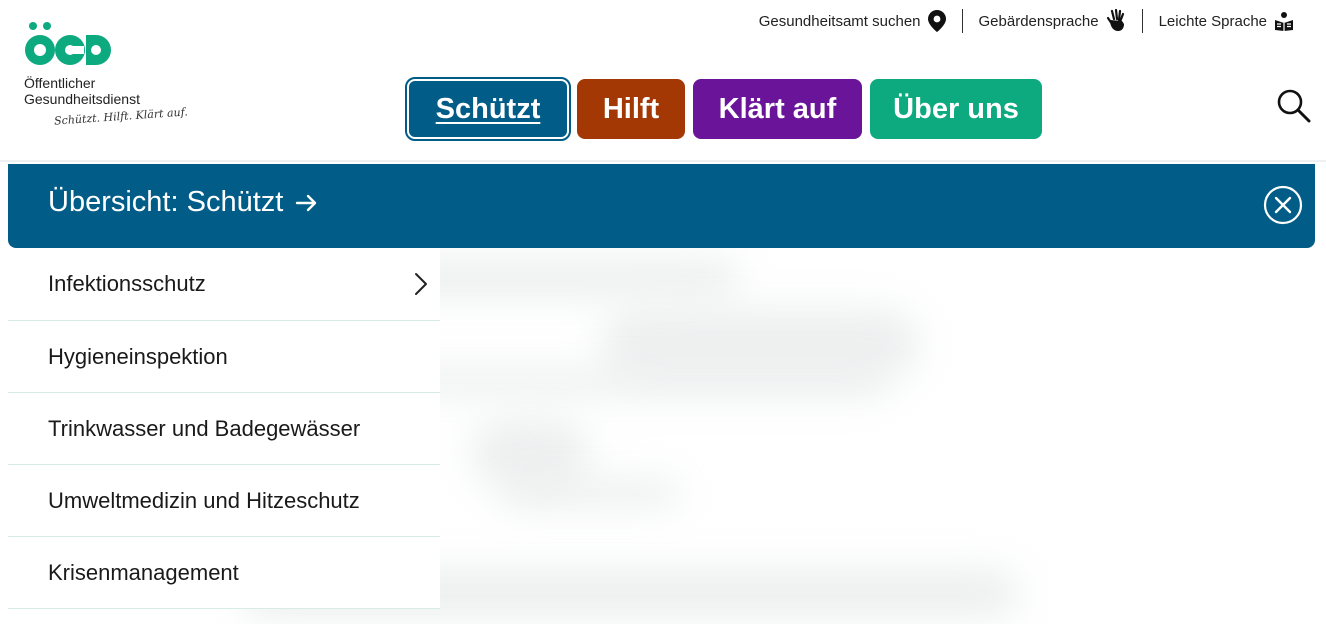 This screenshot has width=1326, height=624. Describe the element at coordinates (60, 83) in the screenshot. I see `logo-line-1: Öffentlicher` at that location.